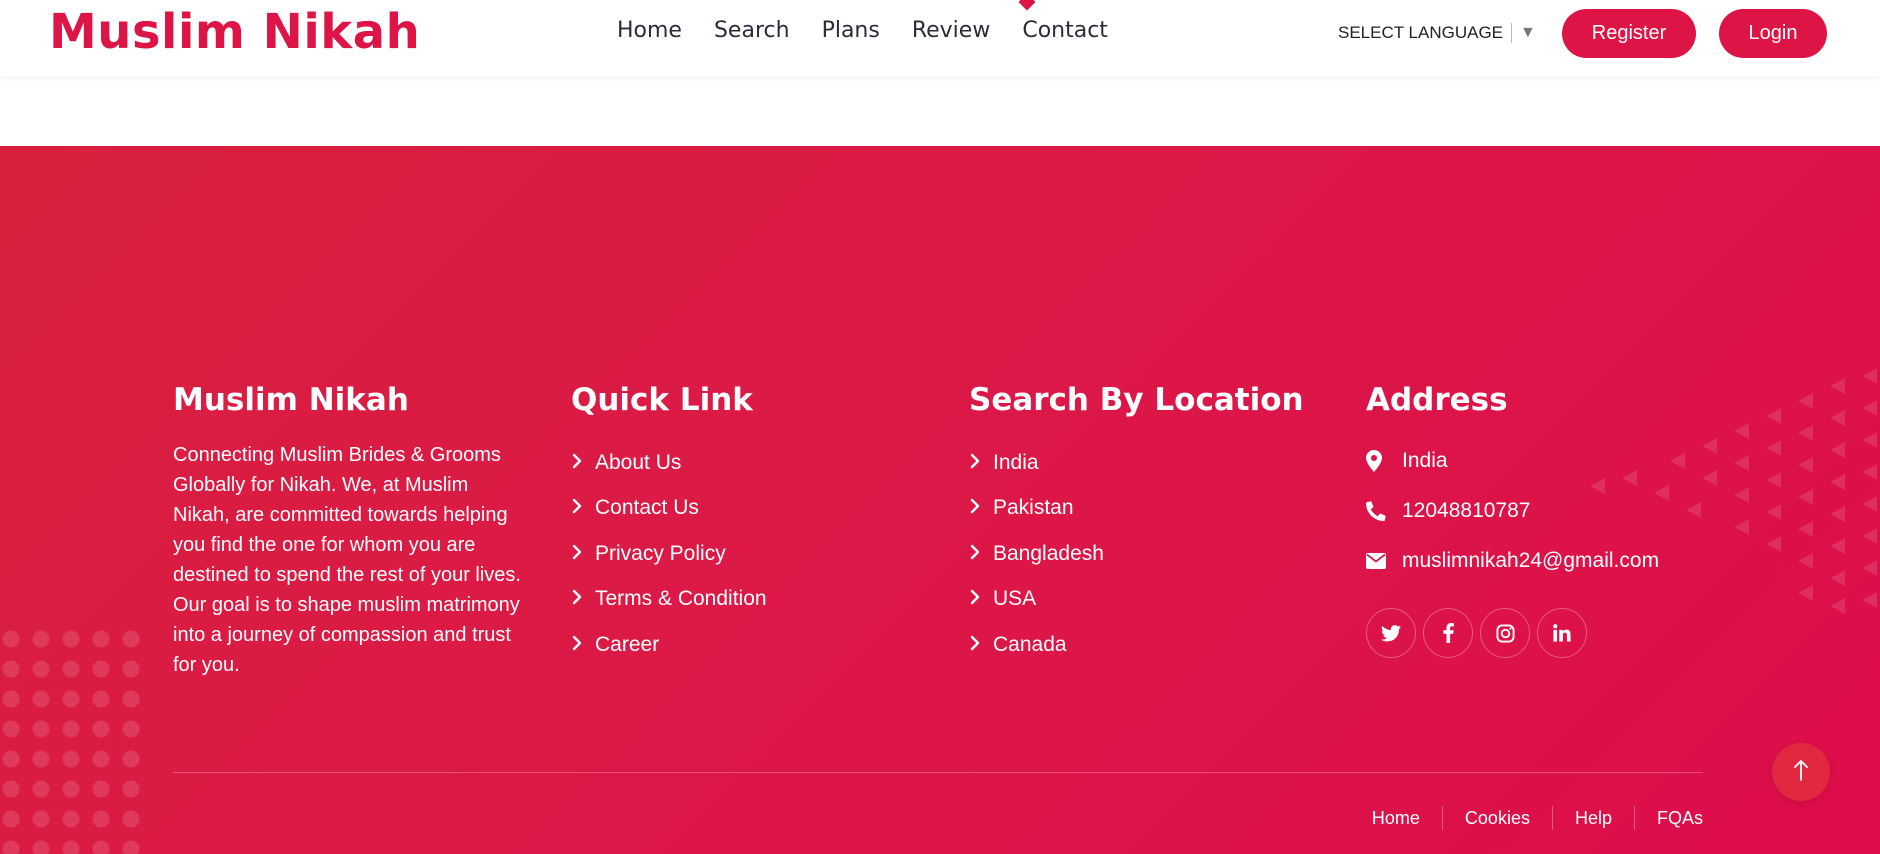 Image resolution: width=1880 pixels, height=854 pixels. Describe the element at coordinates (1512, 461) in the screenshot. I see `address-location: India` at that location.